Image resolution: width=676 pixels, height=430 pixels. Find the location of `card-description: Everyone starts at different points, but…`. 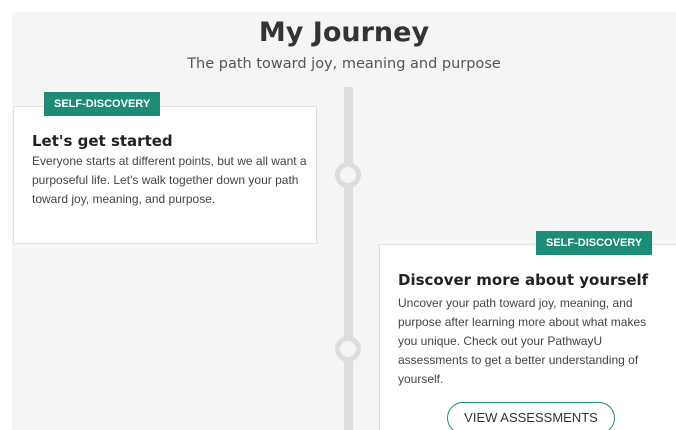

card-description: Everyone starts at different points, but… is located at coordinates (169, 180).